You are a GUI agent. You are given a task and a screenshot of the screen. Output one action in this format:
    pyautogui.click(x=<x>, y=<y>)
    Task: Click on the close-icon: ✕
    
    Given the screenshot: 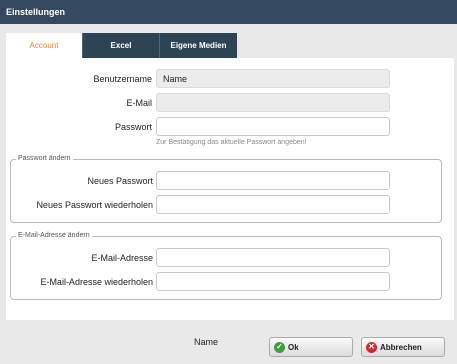 What is the action you would take?
    pyautogui.click(x=371, y=347)
    